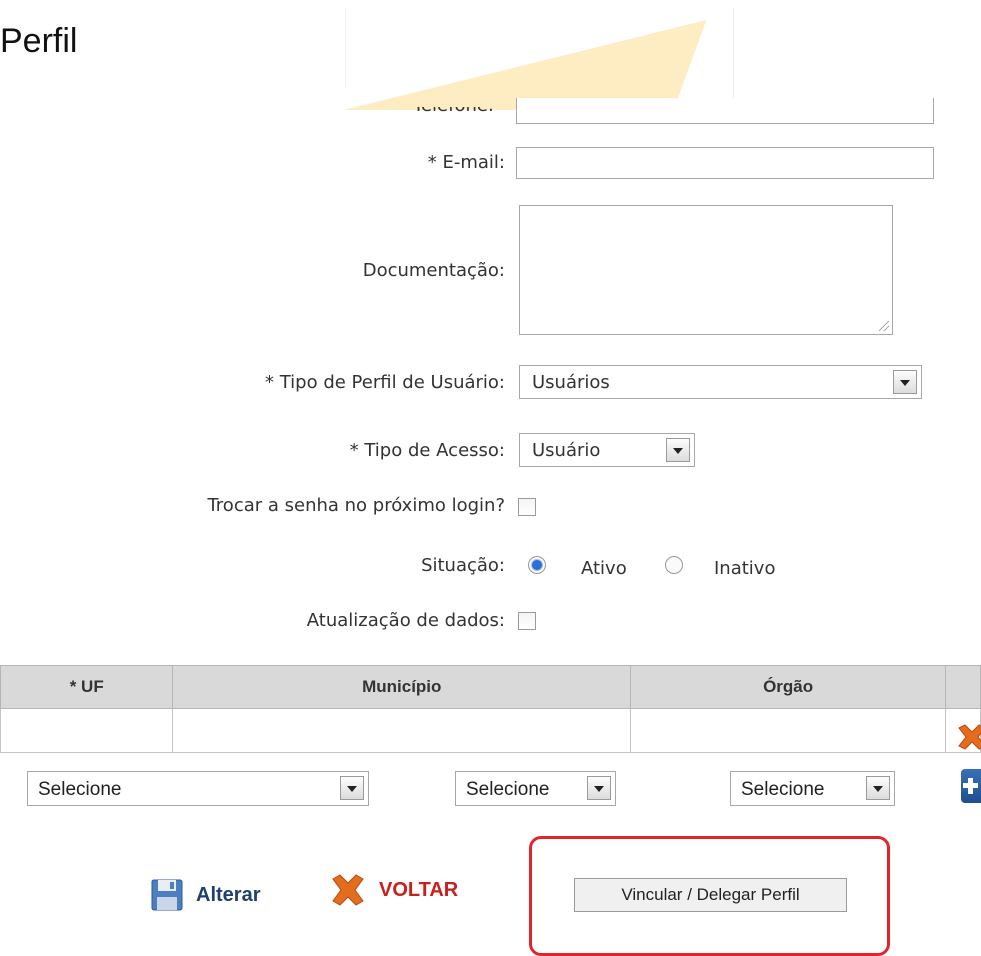 This screenshot has width=981, height=956. What do you see at coordinates (87, 730) in the screenshot?
I see `table-cell-uf` at bounding box center [87, 730].